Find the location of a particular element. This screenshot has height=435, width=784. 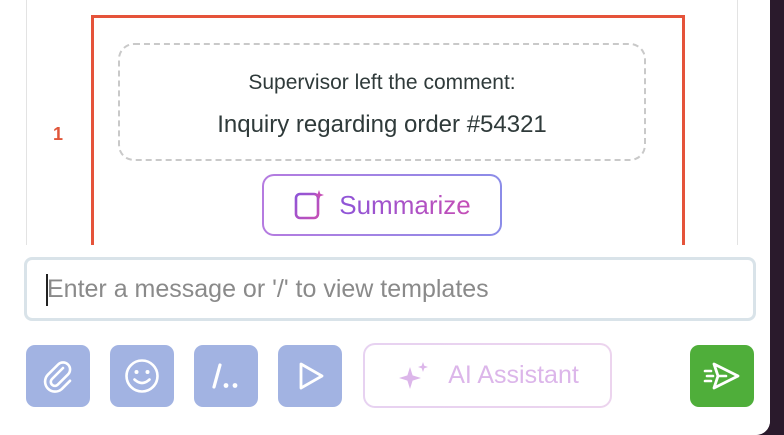

play-button is located at coordinates (310, 376).